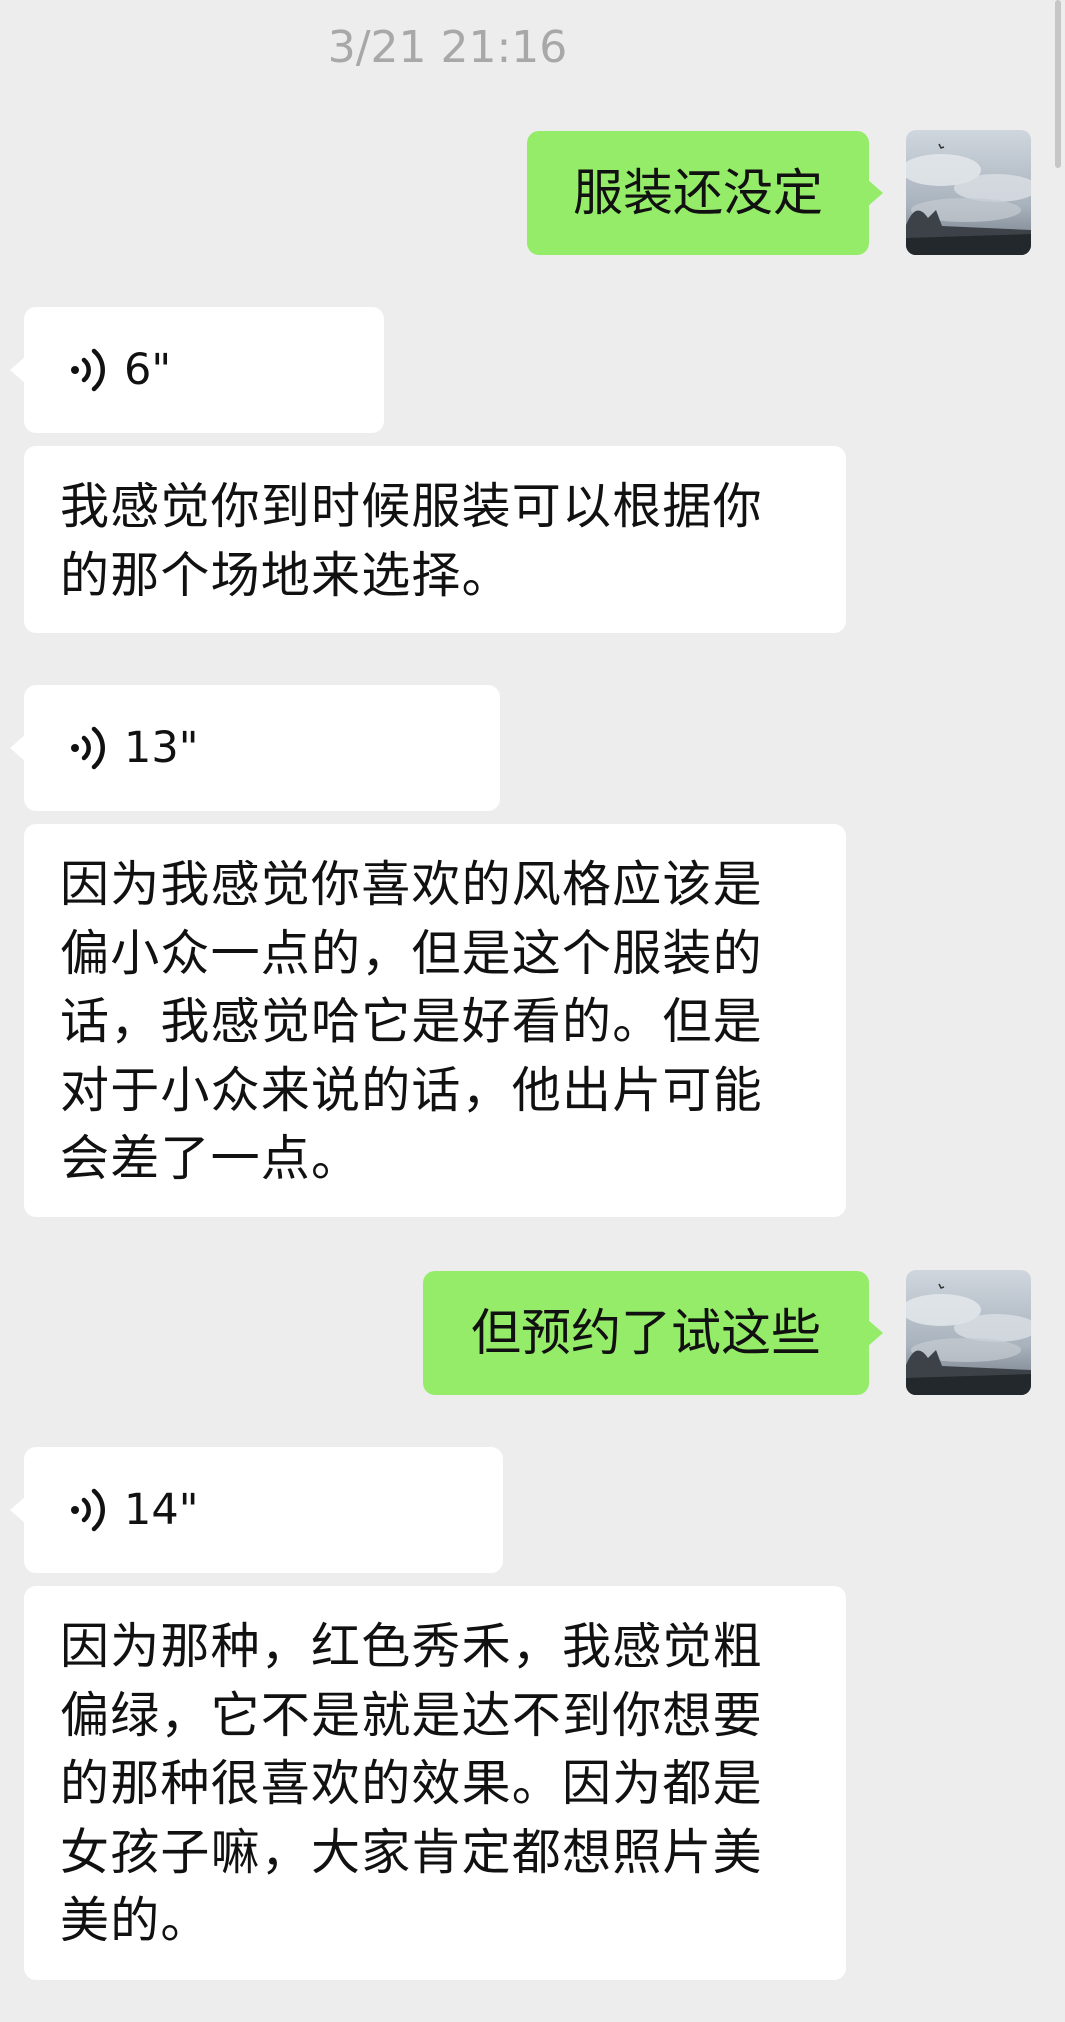 Image resolution: width=1065 pixels, height=2022 pixels. I want to click on voice-message-bubble: 6", so click(197, 370).